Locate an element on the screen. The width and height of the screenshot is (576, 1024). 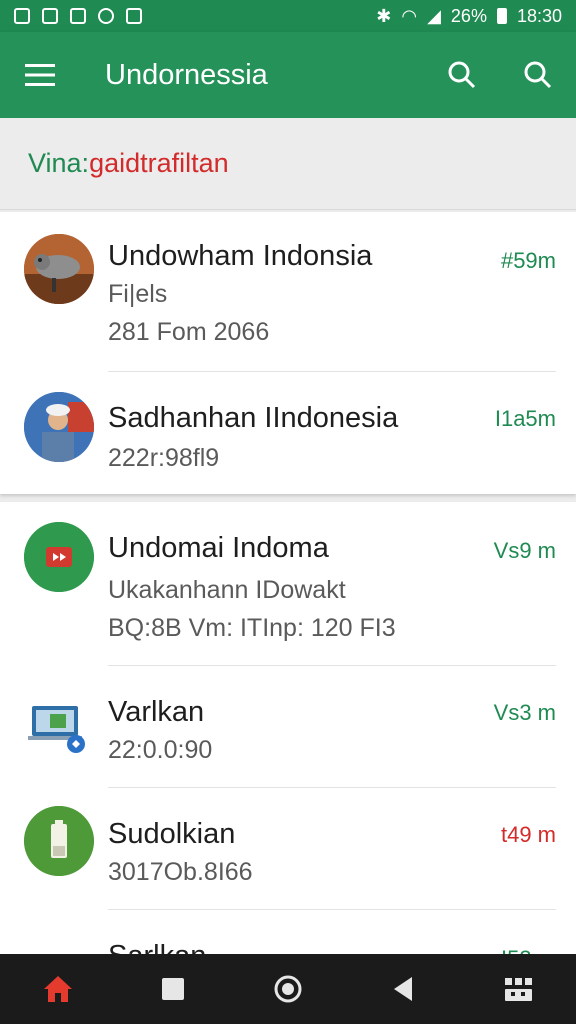
bird-photo-icon is located at coordinates (59, 269).